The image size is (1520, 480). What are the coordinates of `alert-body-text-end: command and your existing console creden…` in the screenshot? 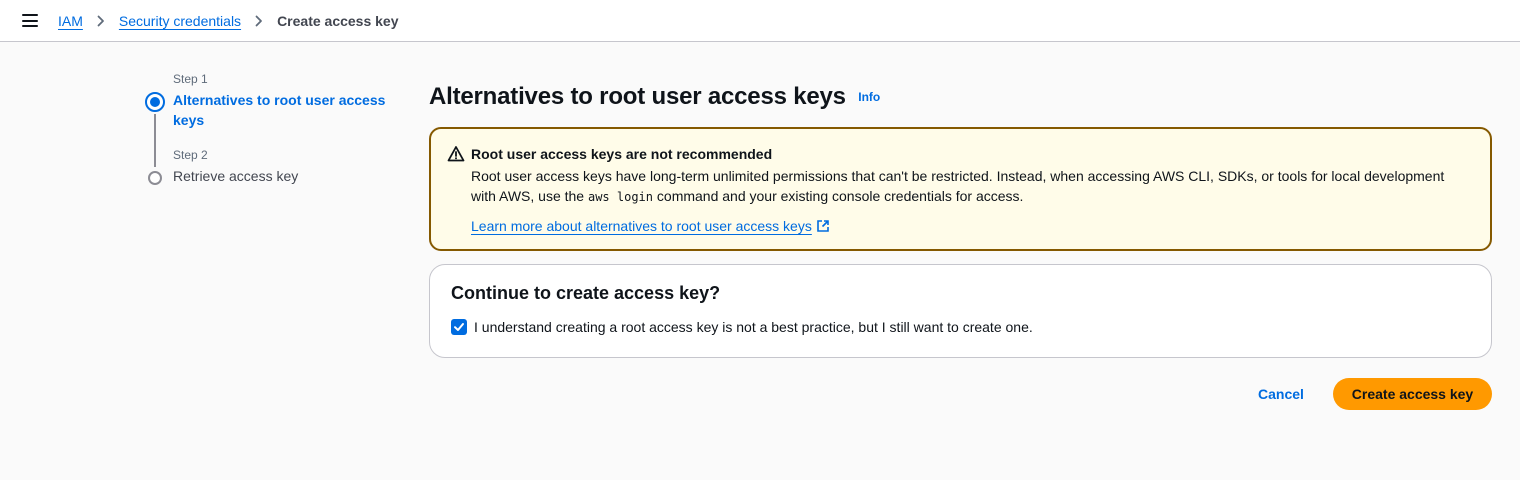 It's located at (838, 196).